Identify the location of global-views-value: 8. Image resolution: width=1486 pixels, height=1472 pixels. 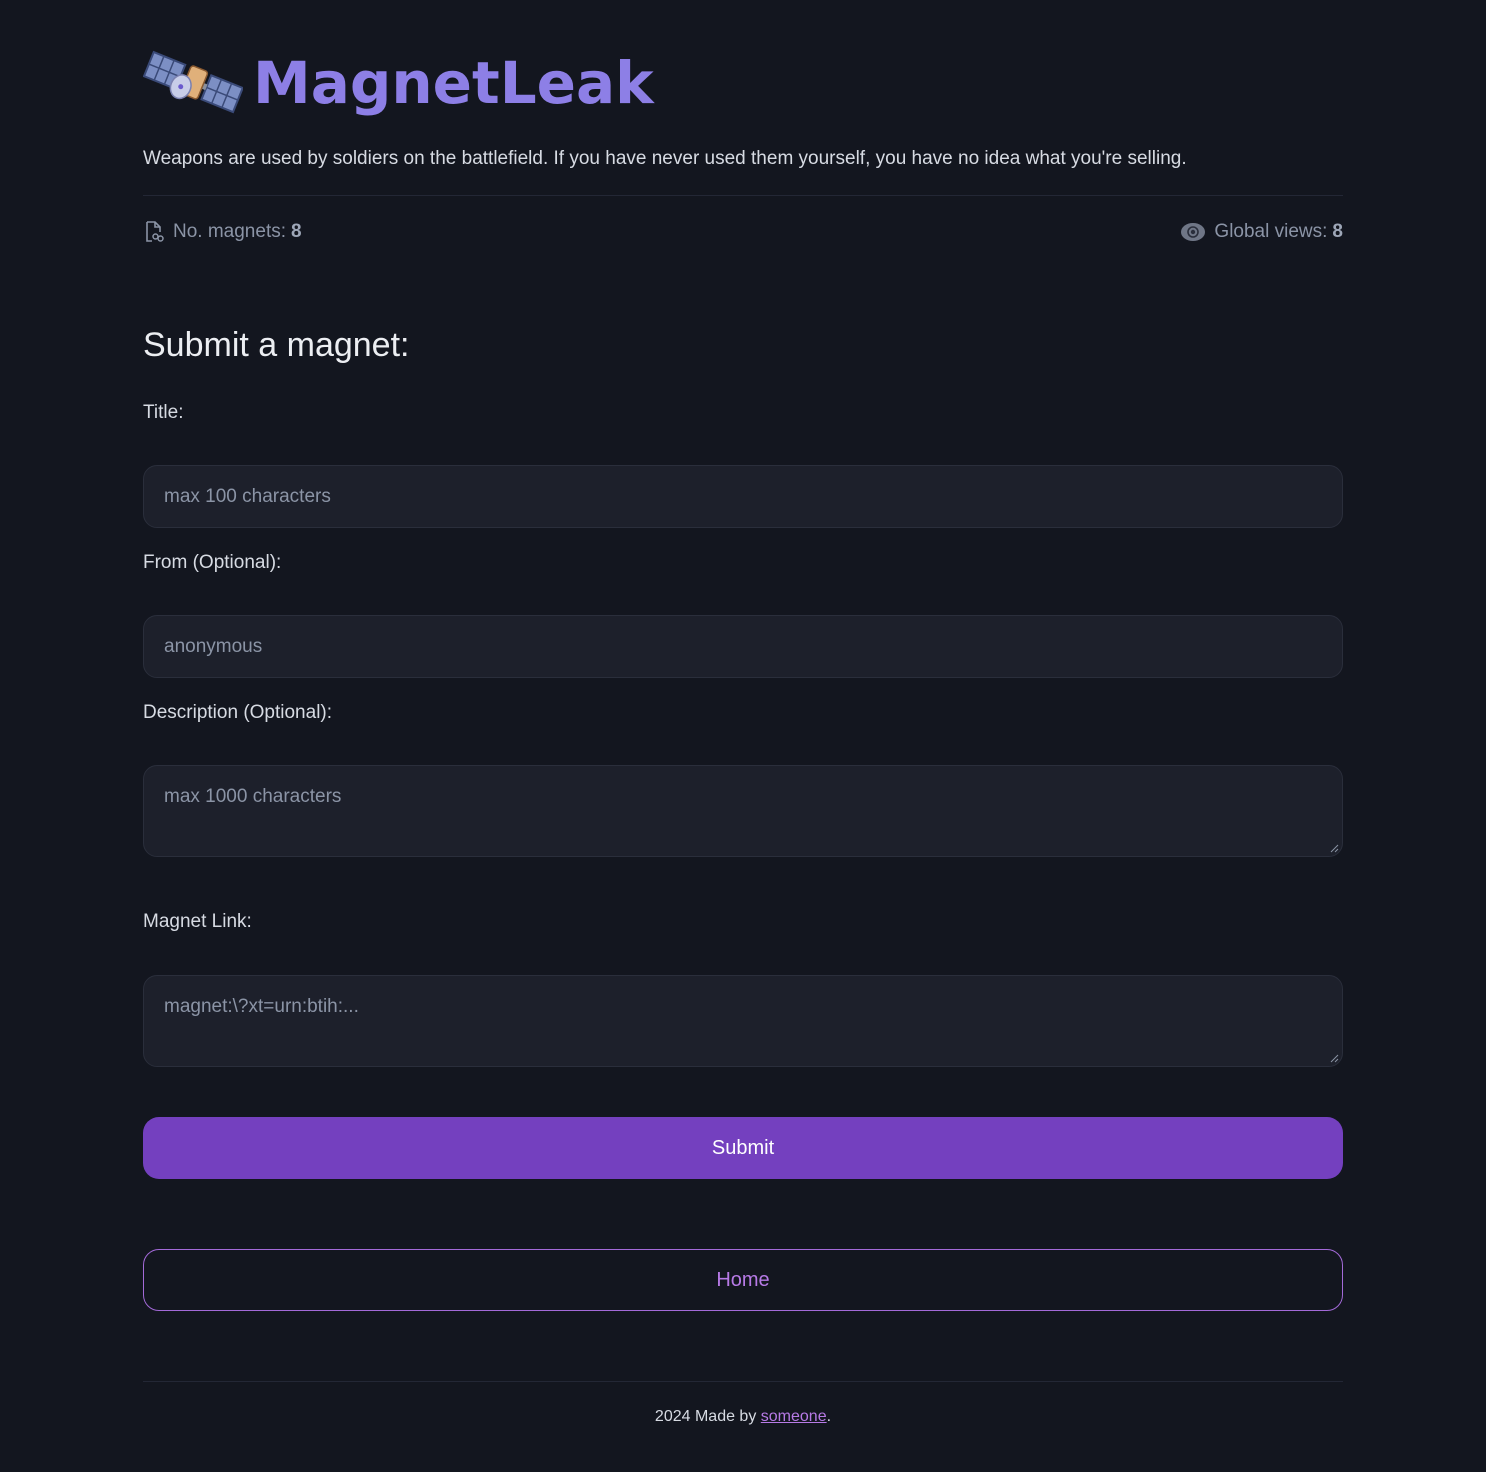
(1337, 231).